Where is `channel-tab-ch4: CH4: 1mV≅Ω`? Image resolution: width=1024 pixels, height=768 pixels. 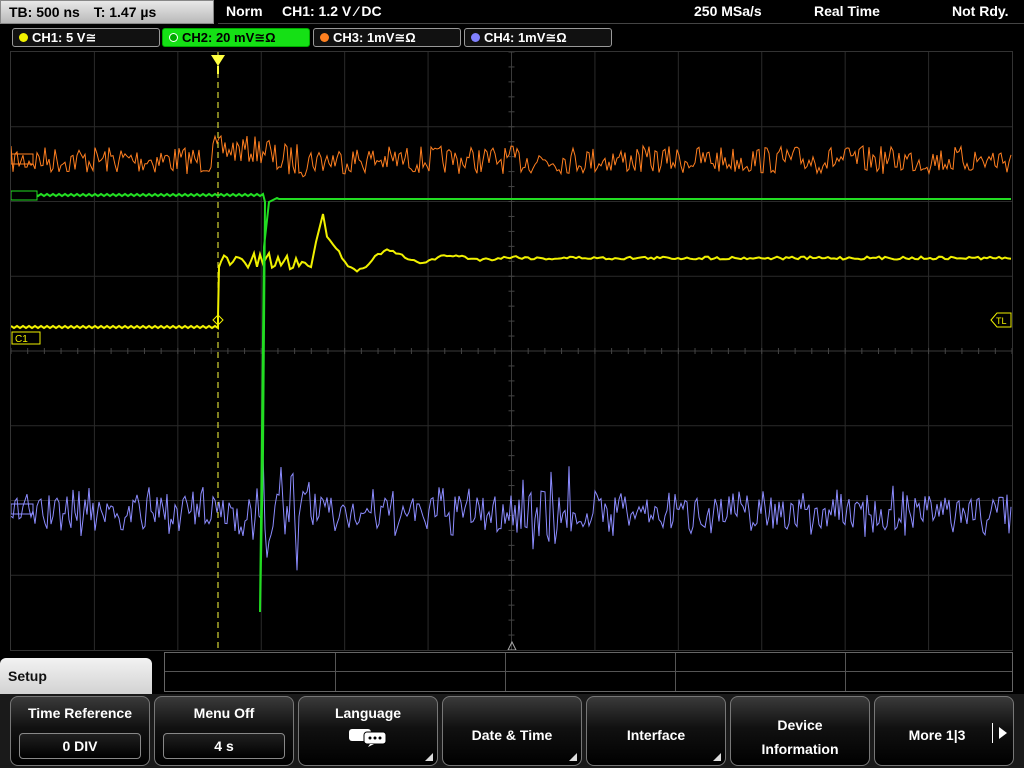 channel-tab-ch4: CH4: 1mV≅Ω is located at coordinates (538, 37).